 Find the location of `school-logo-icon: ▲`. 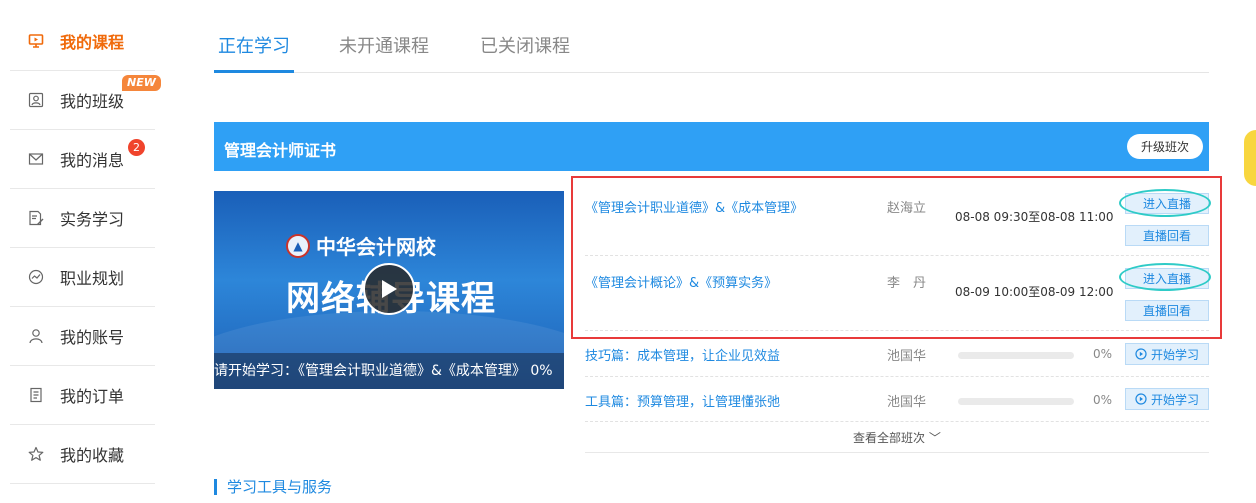

school-logo-icon: ▲ is located at coordinates (298, 245).